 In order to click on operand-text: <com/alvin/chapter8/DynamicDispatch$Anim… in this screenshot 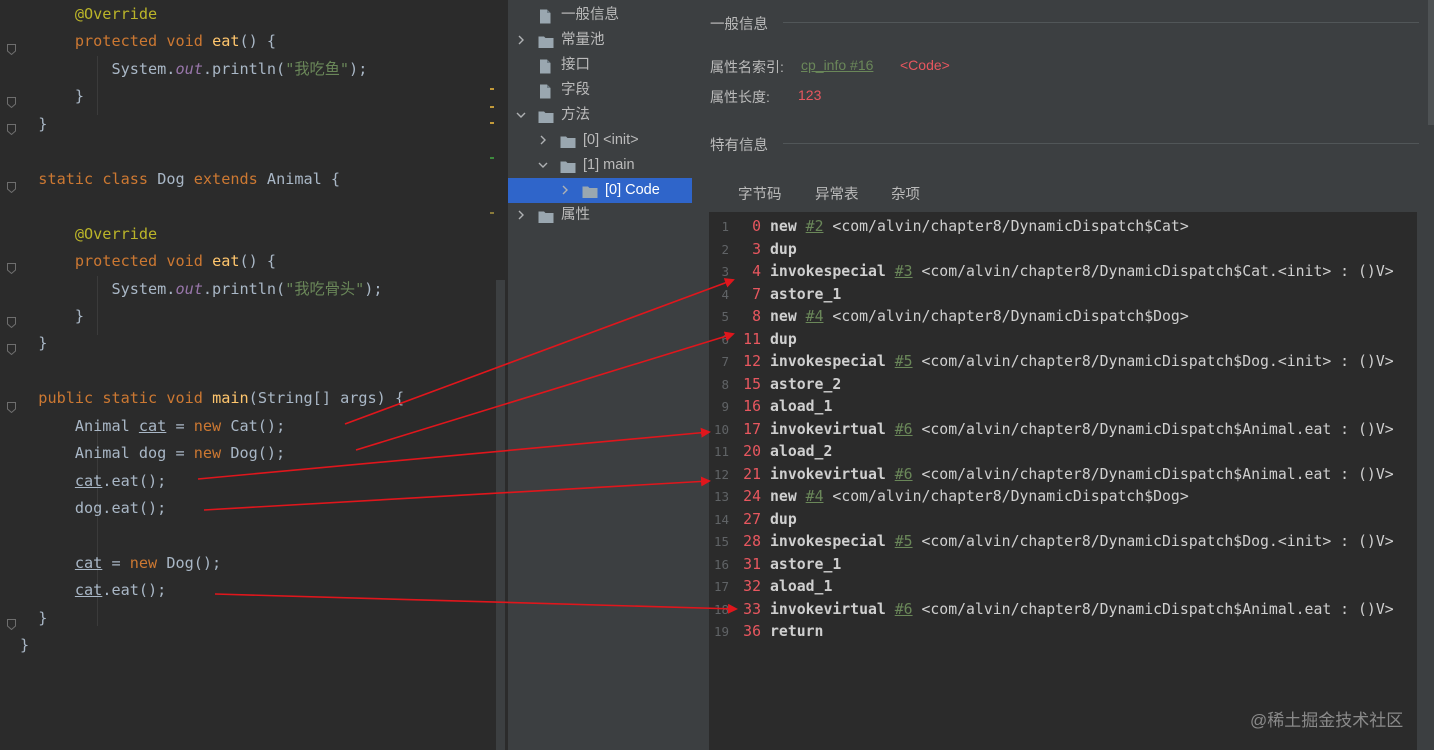, I will do `click(1157, 474)`.